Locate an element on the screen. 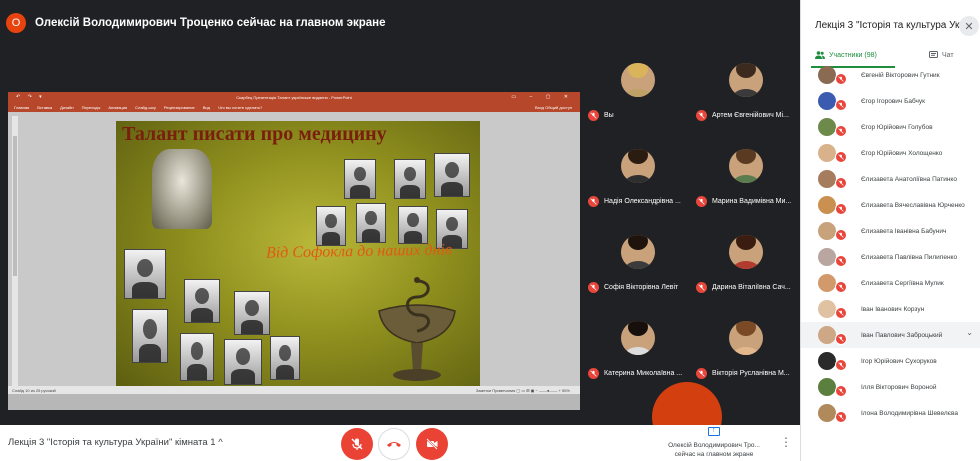 The height and width of the screenshot is (461, 980). ppt-status-left: Слайд 10 из 25 русский is located at coordinates (34, 390).